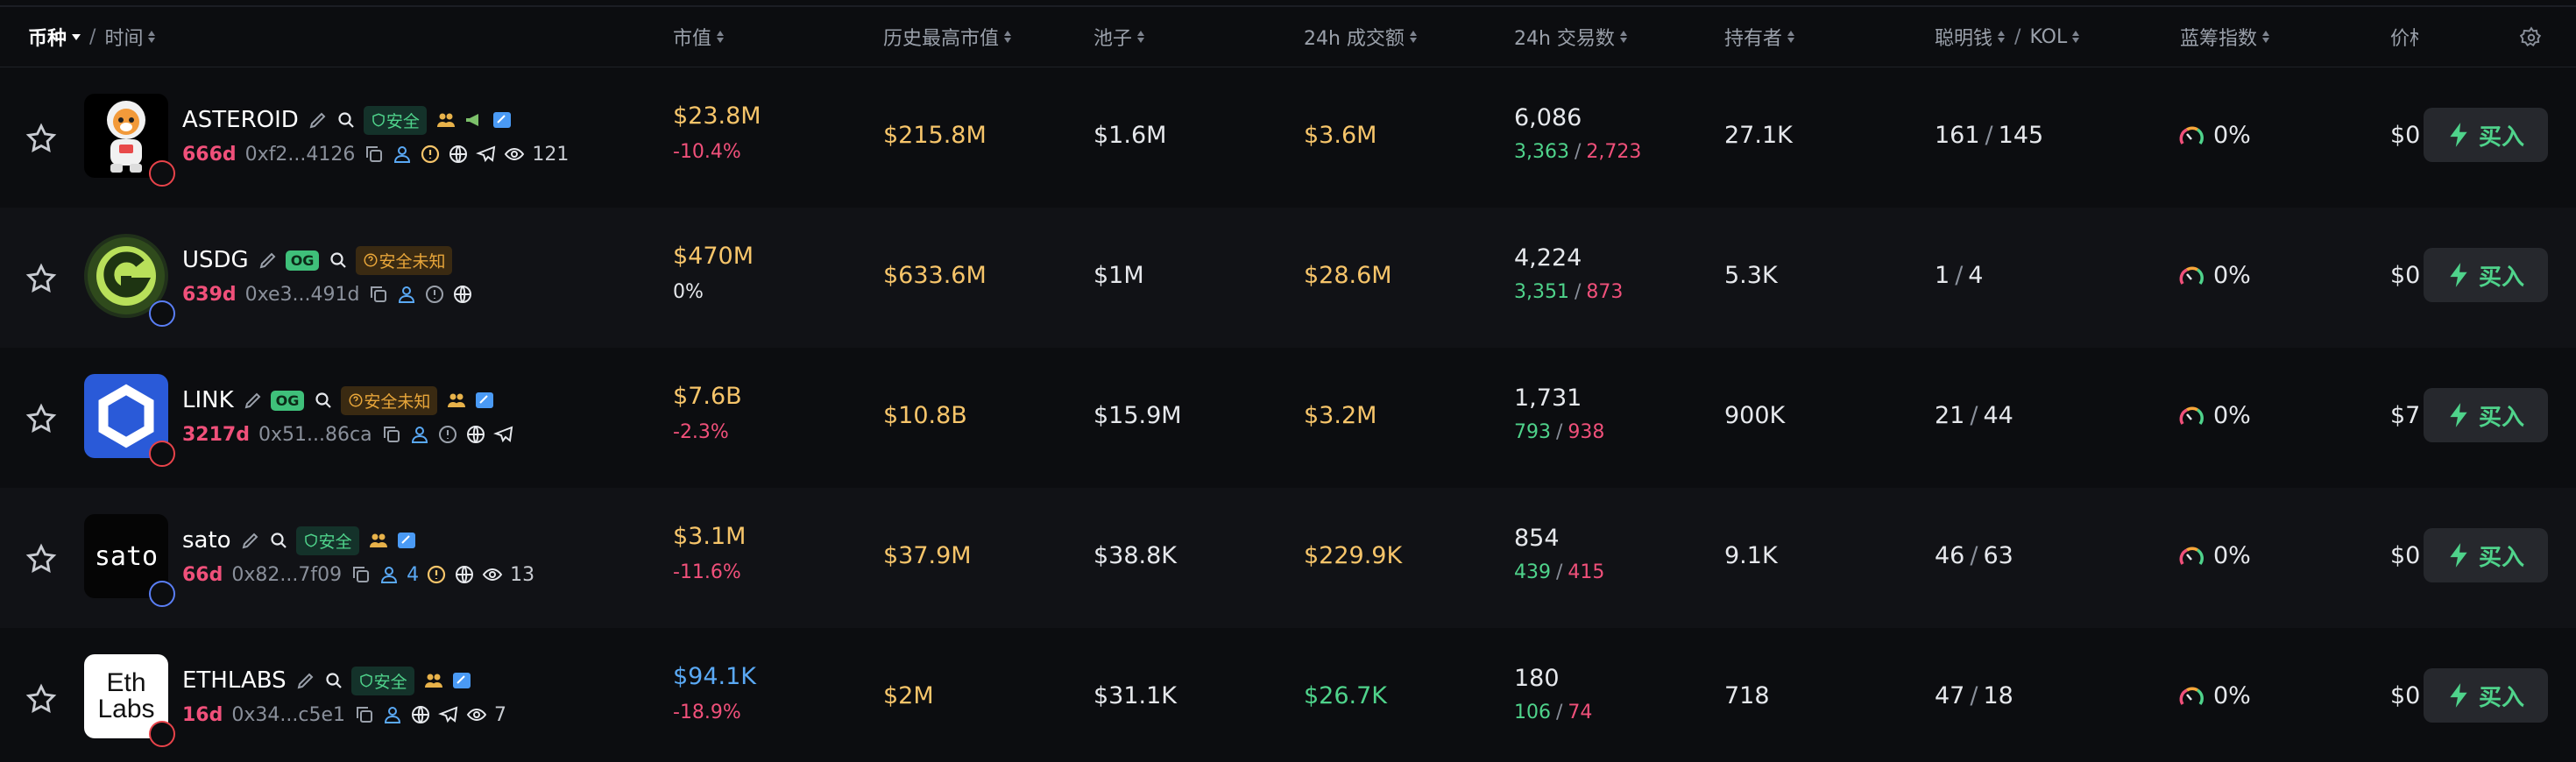 Image resolution: width=2576 pixels, height=762 pixels. Describe the element at coordinates (302, 295) in the screenshot. I see `contract-address: 0xe3...491d` at that location.